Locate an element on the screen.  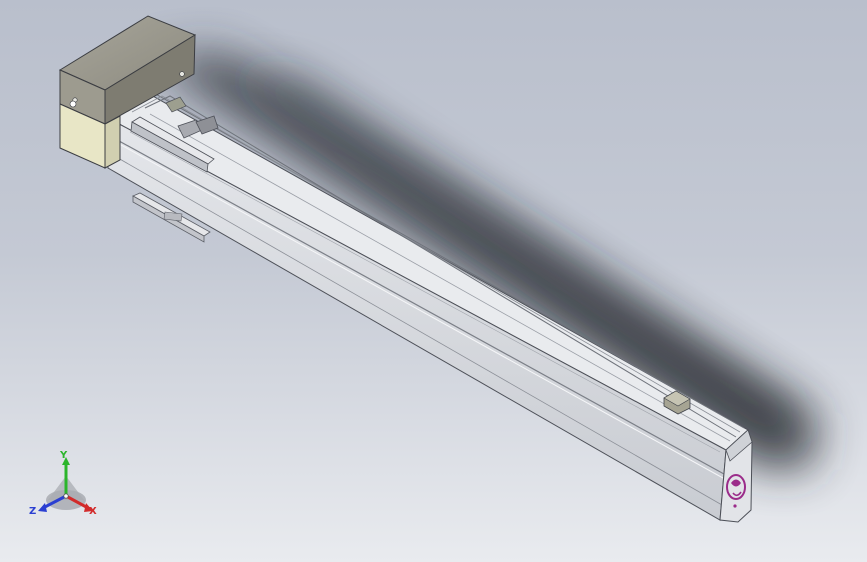
triad-origin is located at coordinates (66, 496).